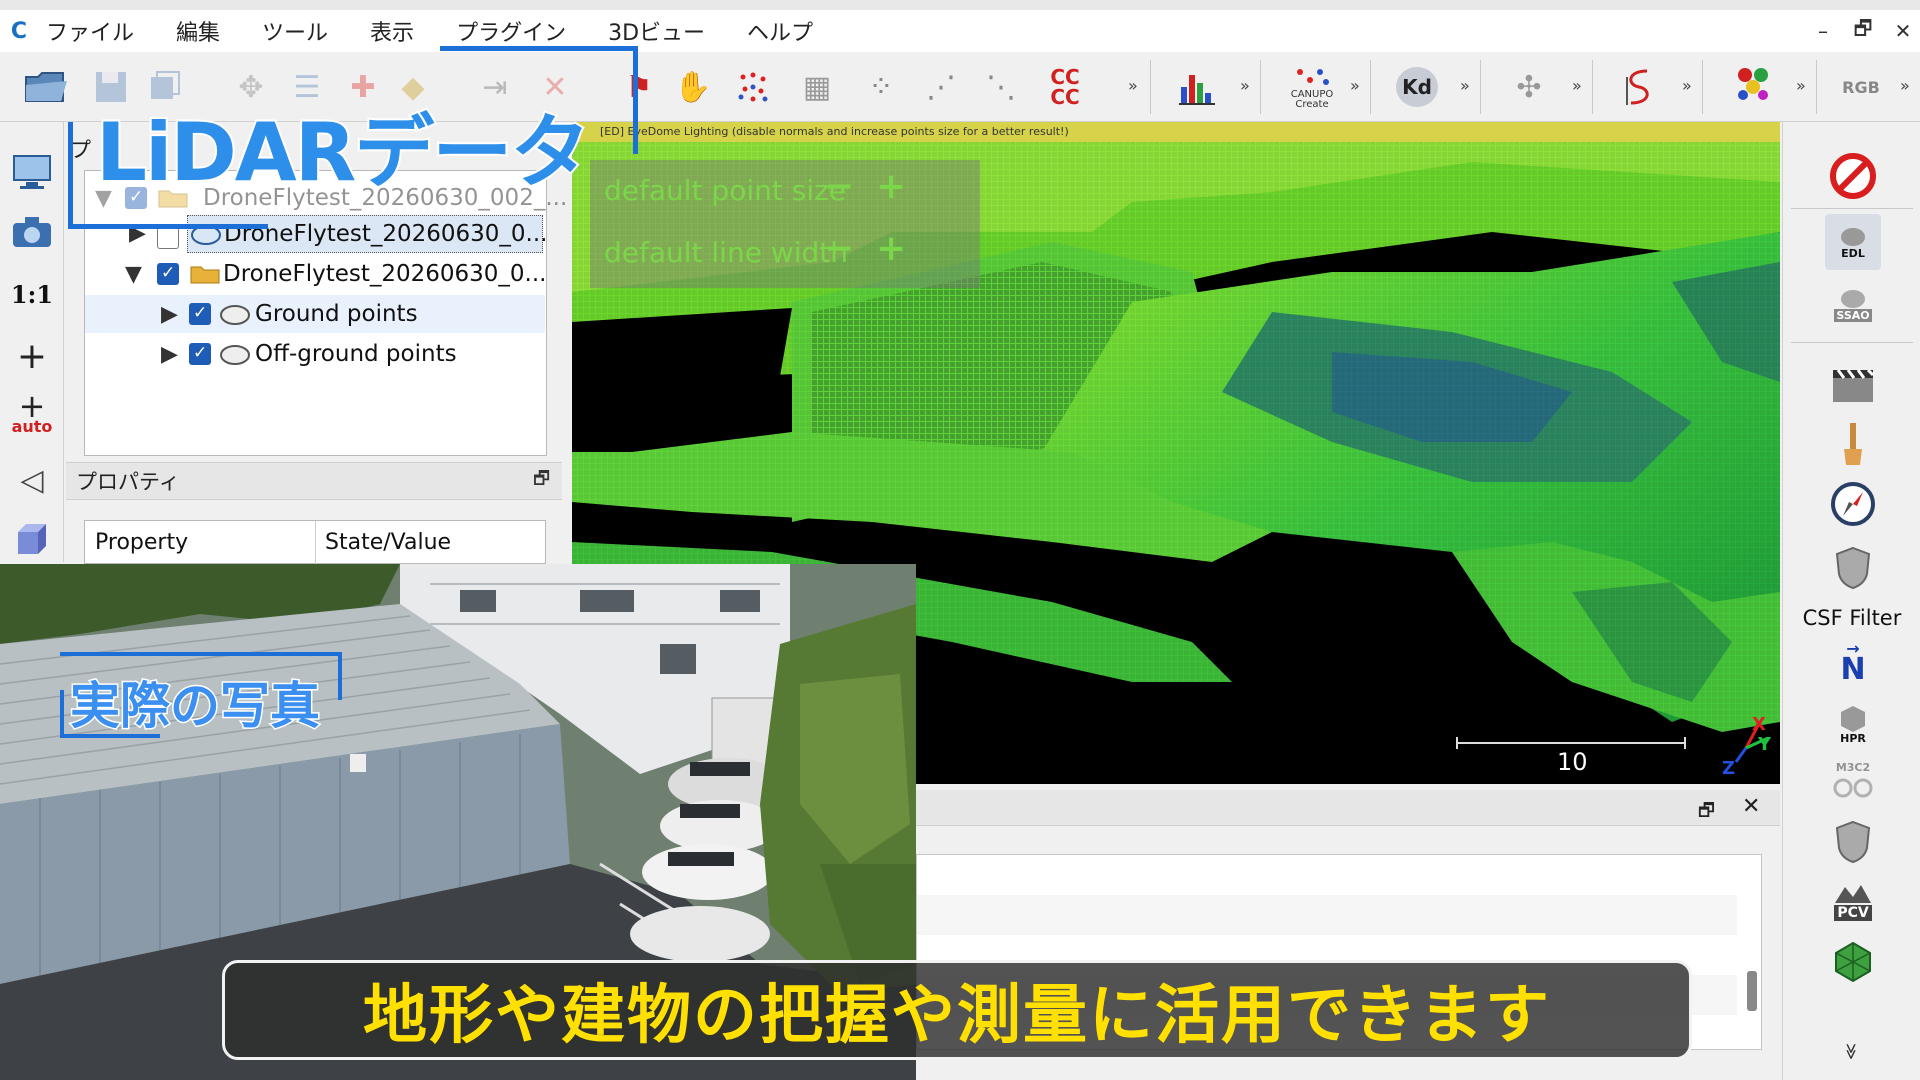 Image resolution: width=1920 pixels, height=1080 pixels. What do you see at coordinates (356, 354) in the screenshot?
I see `tree-row-label: Off-ground points` at bounding box center [356, 354].